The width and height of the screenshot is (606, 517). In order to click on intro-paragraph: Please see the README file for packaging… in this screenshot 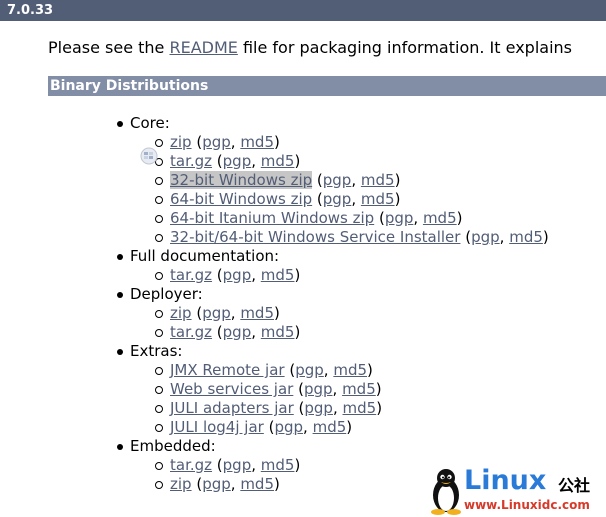, I will do `click(327, 47)`.